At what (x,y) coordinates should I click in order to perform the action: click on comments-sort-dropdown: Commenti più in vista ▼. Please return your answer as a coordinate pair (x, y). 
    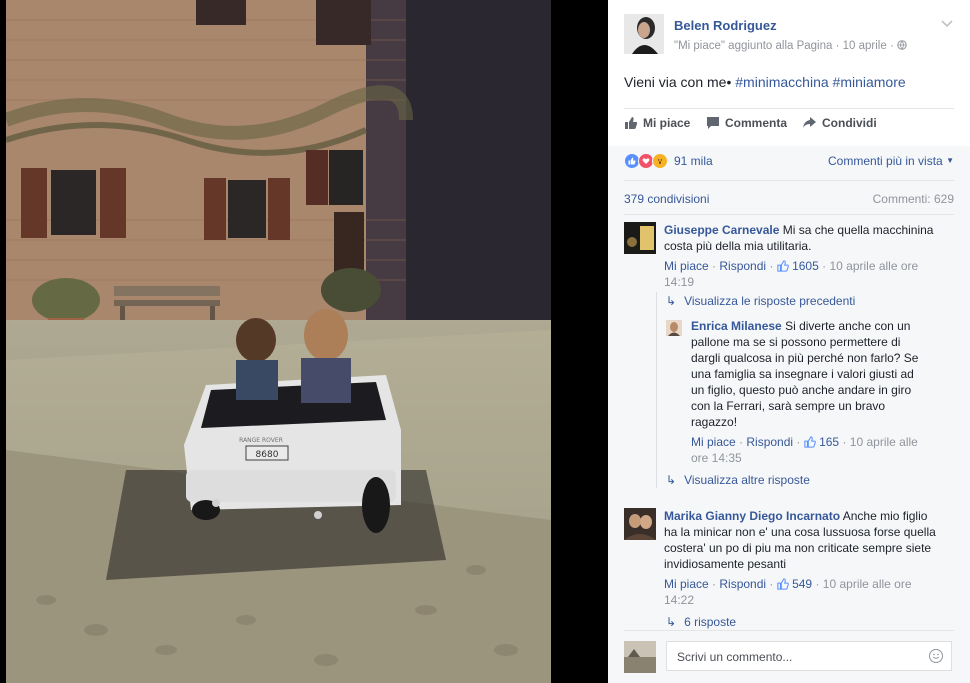
    Looking at the image, I should click on (891, 161).